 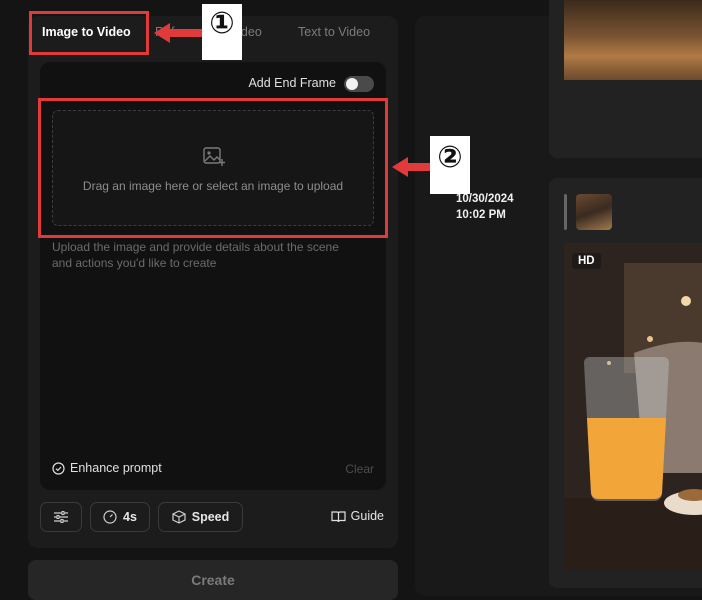 I want to click on end-frame-toggle, so click(x=359, y=84).